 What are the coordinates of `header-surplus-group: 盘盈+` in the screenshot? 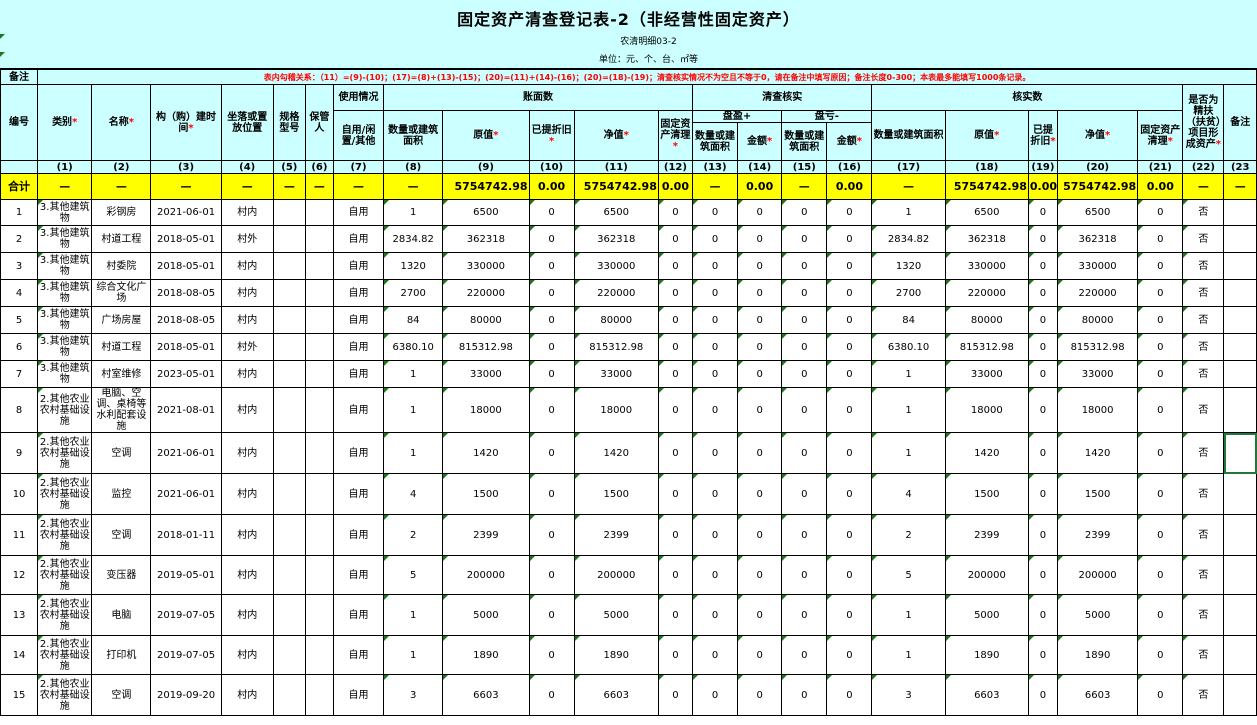 It's located at (737, 116).